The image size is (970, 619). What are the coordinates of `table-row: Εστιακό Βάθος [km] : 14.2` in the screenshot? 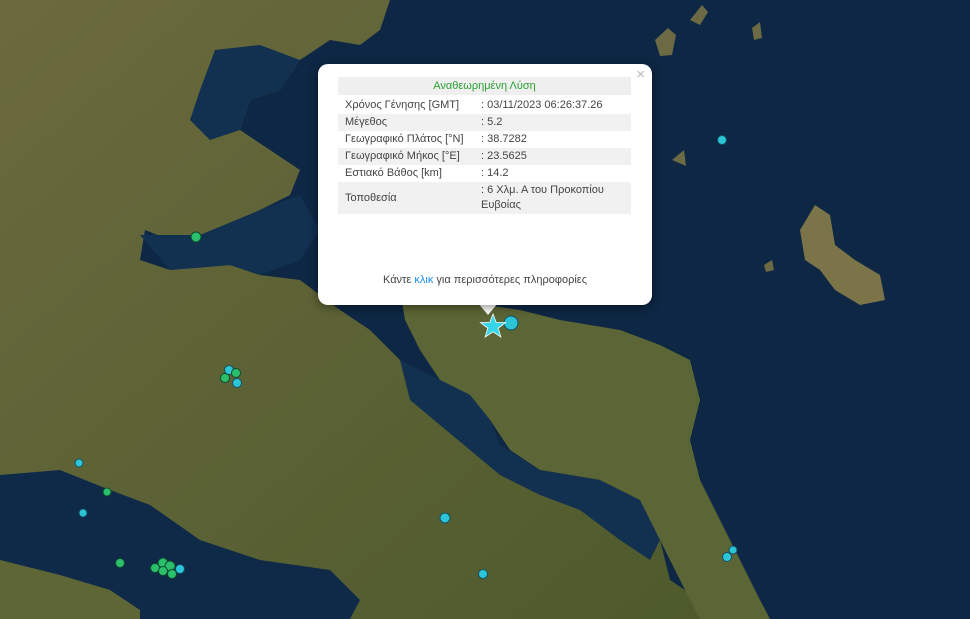 It's located at (484, 173).